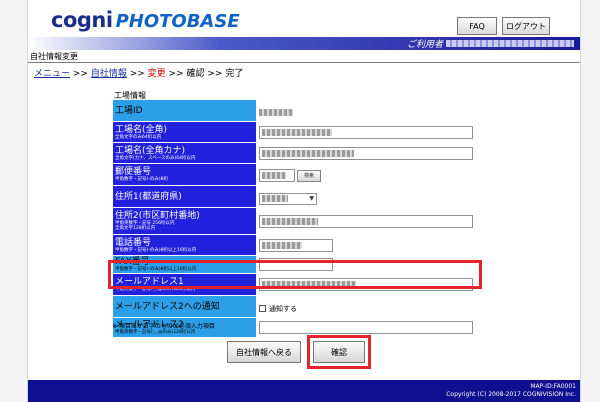  What do you see at coordinates (52, 74) in the screenshot?
I see `breadcrumb-menu-link: メニュー` at bounding box center [52, 74].